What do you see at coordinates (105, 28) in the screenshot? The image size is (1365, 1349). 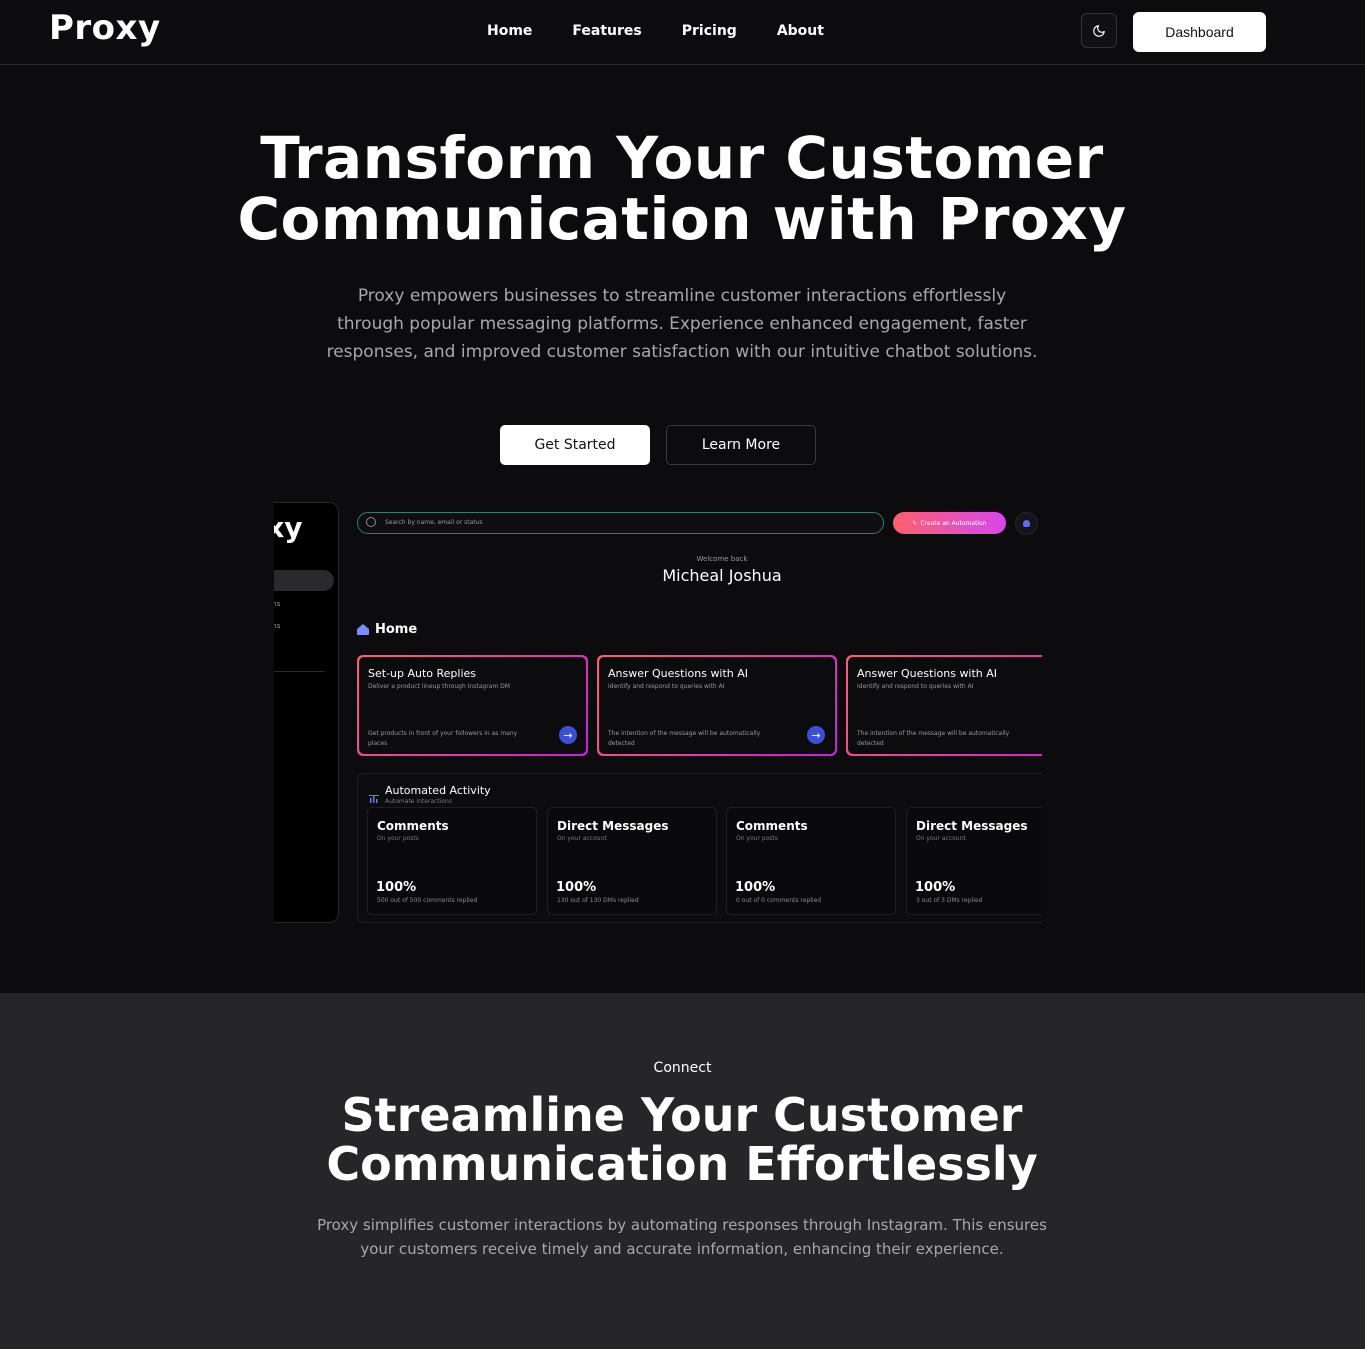 I see `brand-logo: Proxy` at bounding box center [105, 28].